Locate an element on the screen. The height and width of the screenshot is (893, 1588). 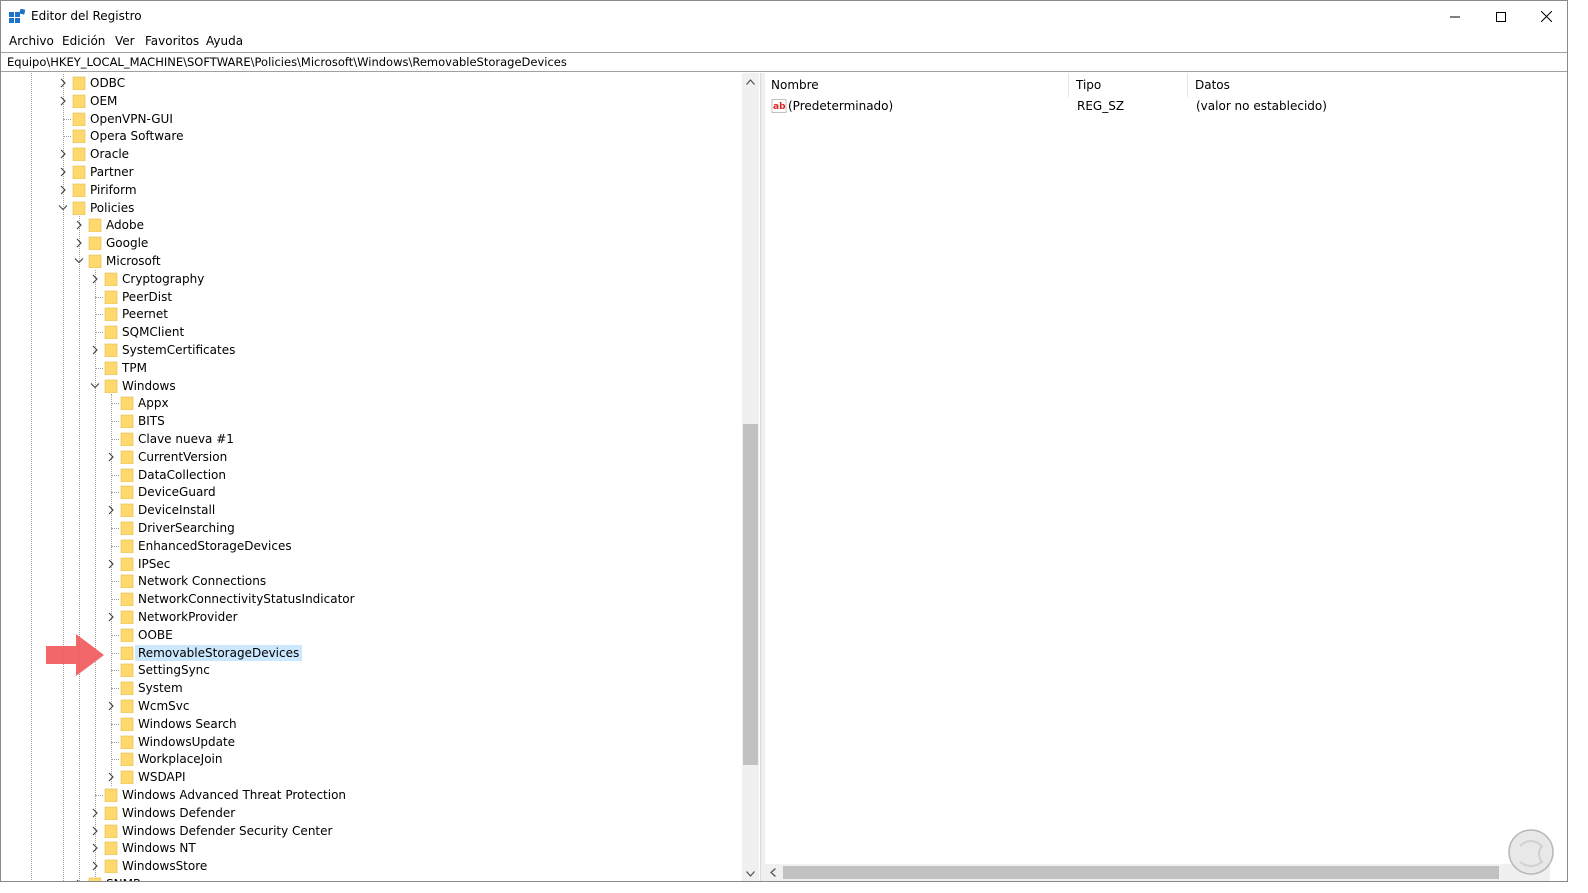
tree-node-label: OpenVPN-GUI is located at coordinates (131, 119).